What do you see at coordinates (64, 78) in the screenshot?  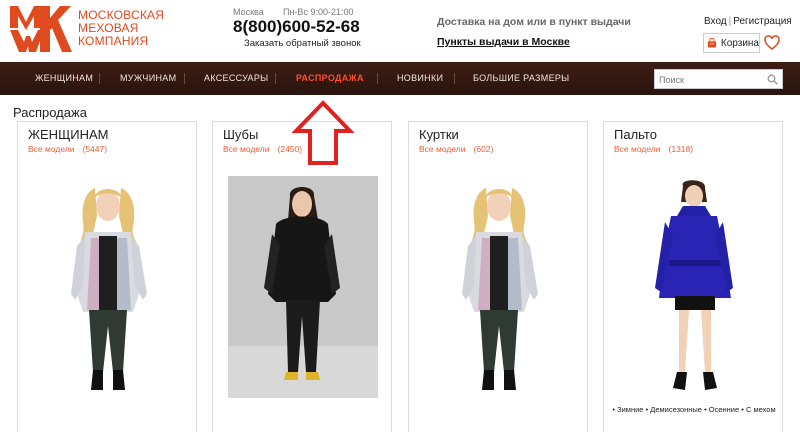 I see `nav-item-women: ЖЕНЩИНАМ` at bounding box center [64, 78].